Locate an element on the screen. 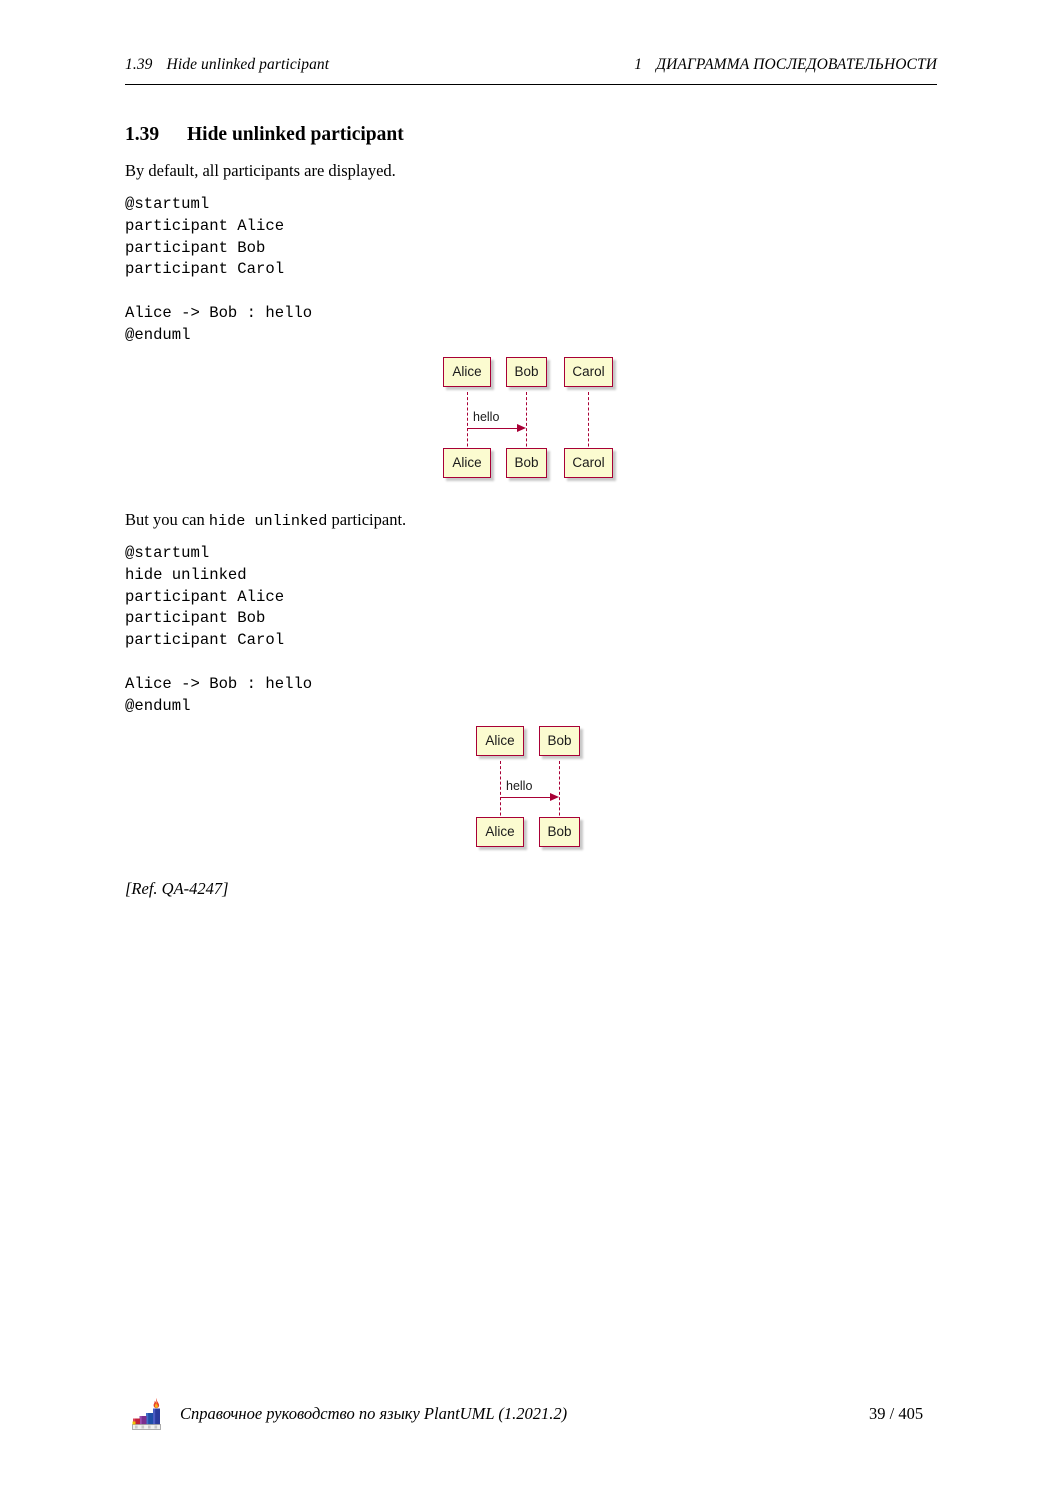 The width and height of the screenshot is (1060, 1500). sequence-diagram-all-participants: Alice Bob Carol hello Alice Bob Carol is located at coordinates (535, 422).